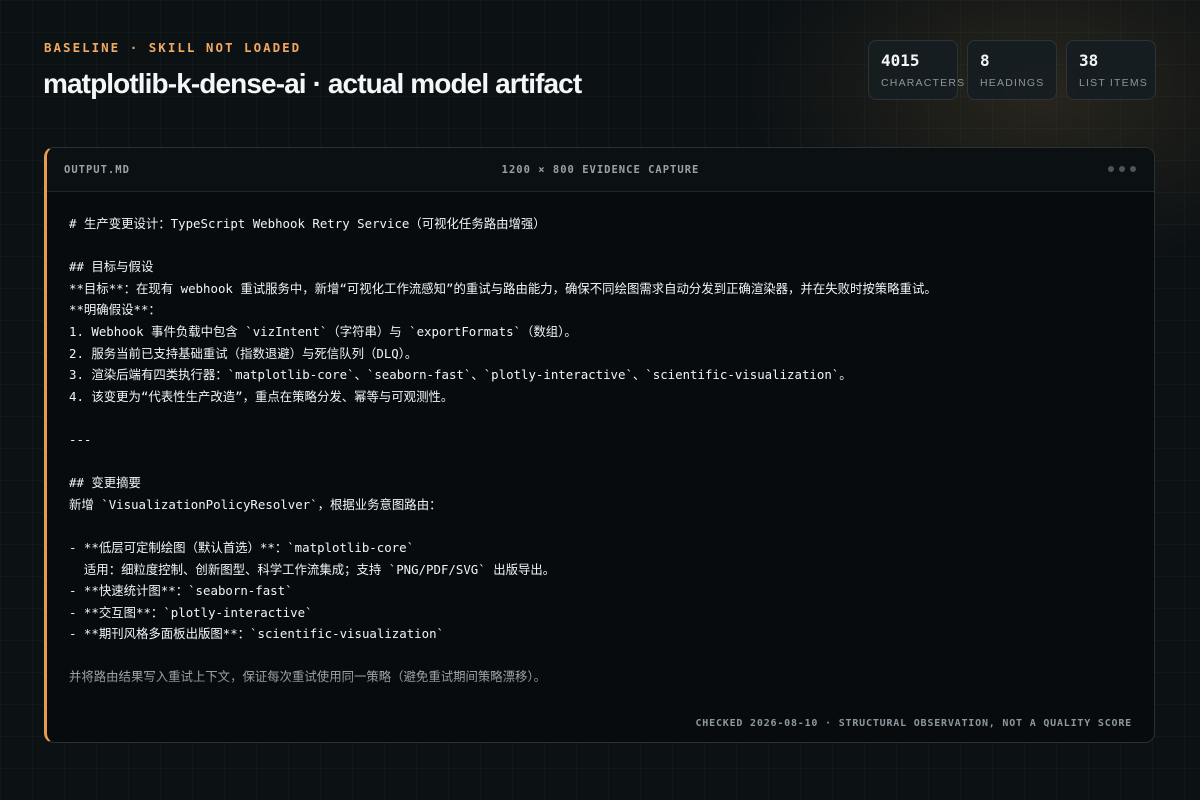 The image size is (1200, 800). I want to click on markdown-line: - **低层可定制绘图（默认首选）**：`matplotlib-core`, so click(242, 547).